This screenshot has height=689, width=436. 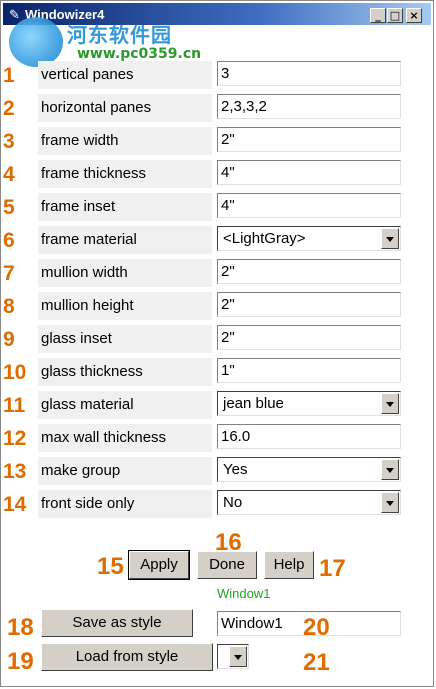 What do you see at coordinates (264, 238) in the screenshot?
I see `frame-material-value: <LightGray>` at bounding box center [264, 238].